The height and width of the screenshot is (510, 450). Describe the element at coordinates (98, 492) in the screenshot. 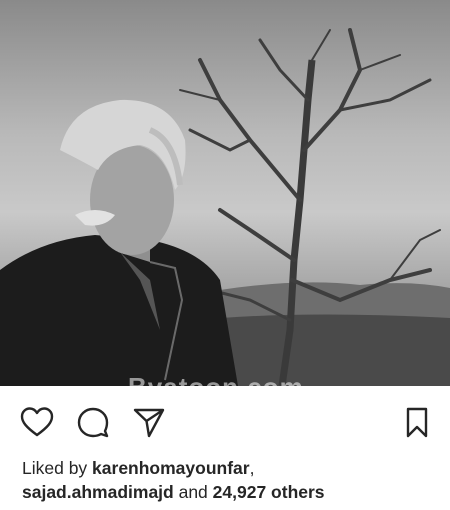

I see `liker-username-link: sajad.ahmadimajd` at that location.